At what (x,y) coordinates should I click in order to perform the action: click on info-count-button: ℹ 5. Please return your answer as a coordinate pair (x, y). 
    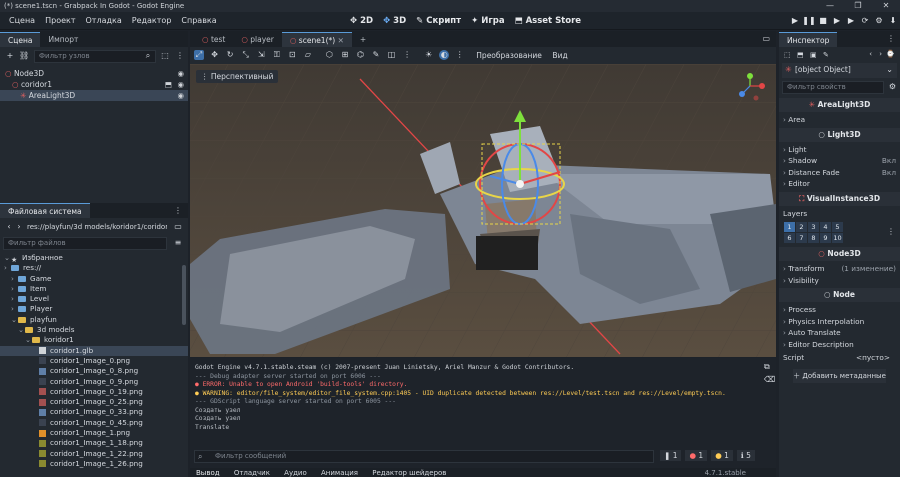
    Looking at the image, I should click on (745, 455).